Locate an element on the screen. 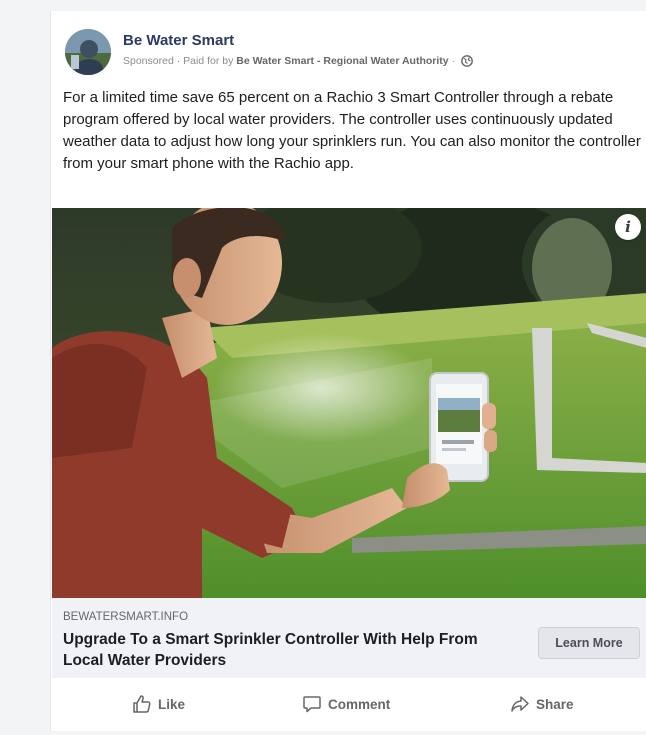  paid-for-prefix: · Paid for by is located at coordinates (205, 61).